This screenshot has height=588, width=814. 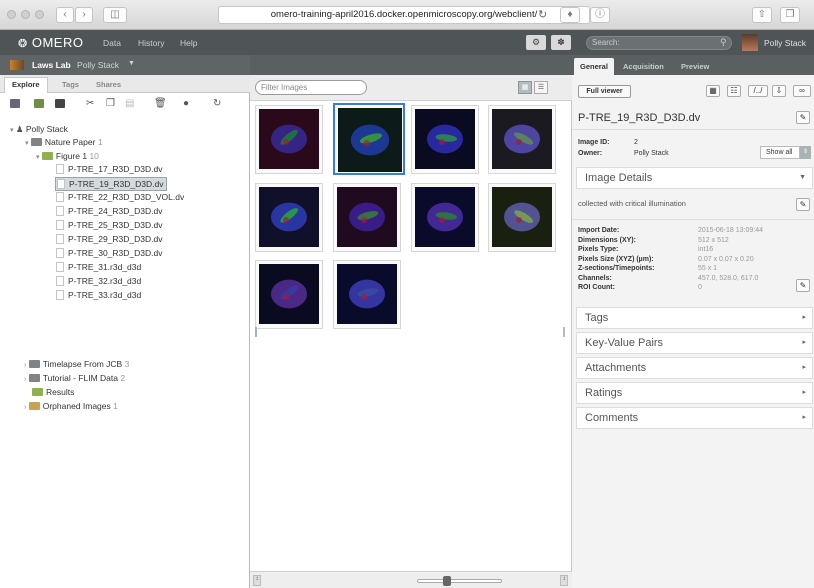 What do you see at coordinates (643, 66) in the screenshot?
I see `tab-acquisition: Acquisition` at bounding box center [643, 66].